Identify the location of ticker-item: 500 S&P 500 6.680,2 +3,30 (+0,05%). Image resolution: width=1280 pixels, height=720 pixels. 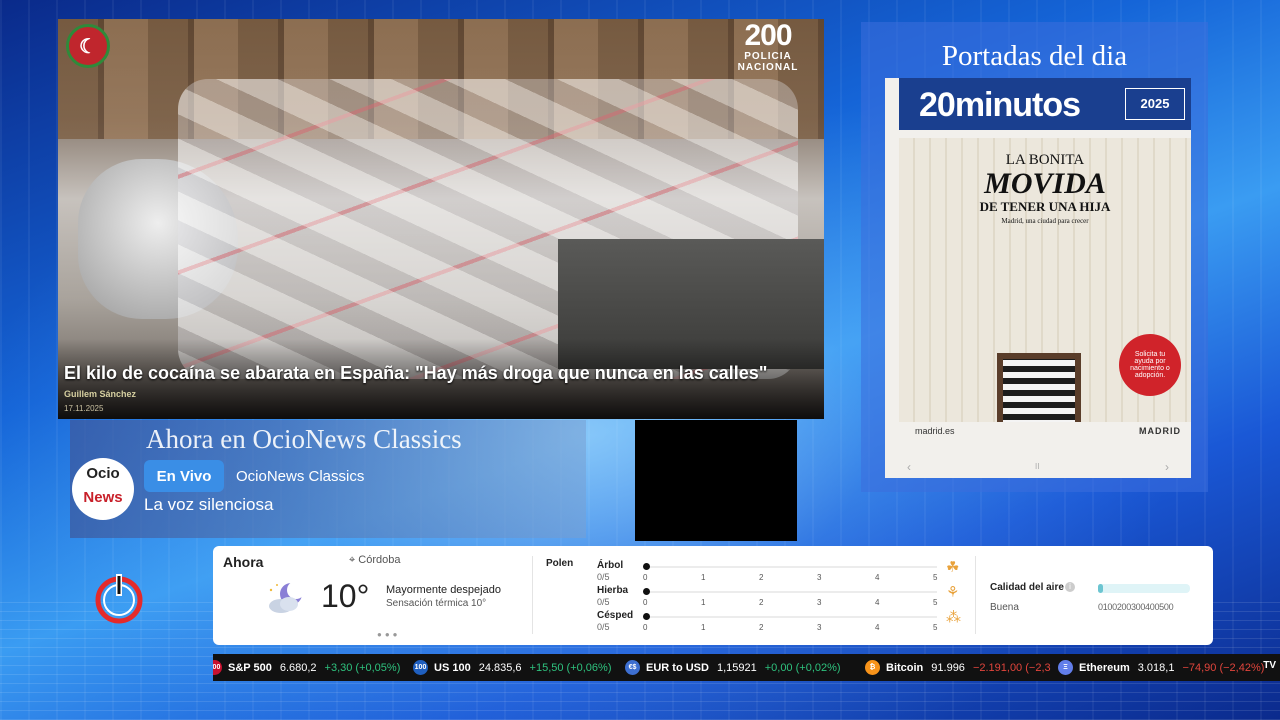
(306, 667).